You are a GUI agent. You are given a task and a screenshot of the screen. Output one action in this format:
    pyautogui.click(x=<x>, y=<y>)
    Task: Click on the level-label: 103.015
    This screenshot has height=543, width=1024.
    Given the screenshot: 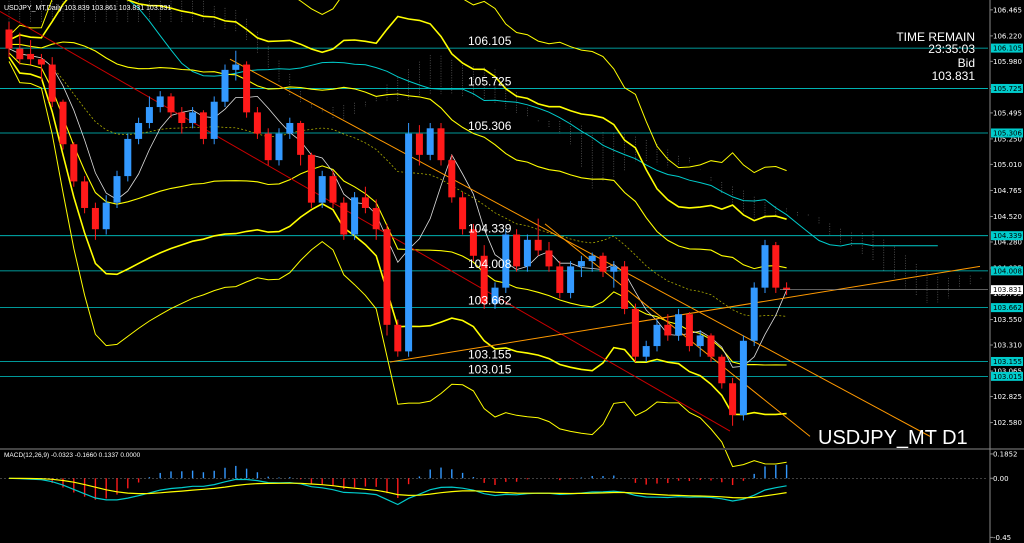 What is the action you would take?
    pyautogui.click(x=490, y=369)
    